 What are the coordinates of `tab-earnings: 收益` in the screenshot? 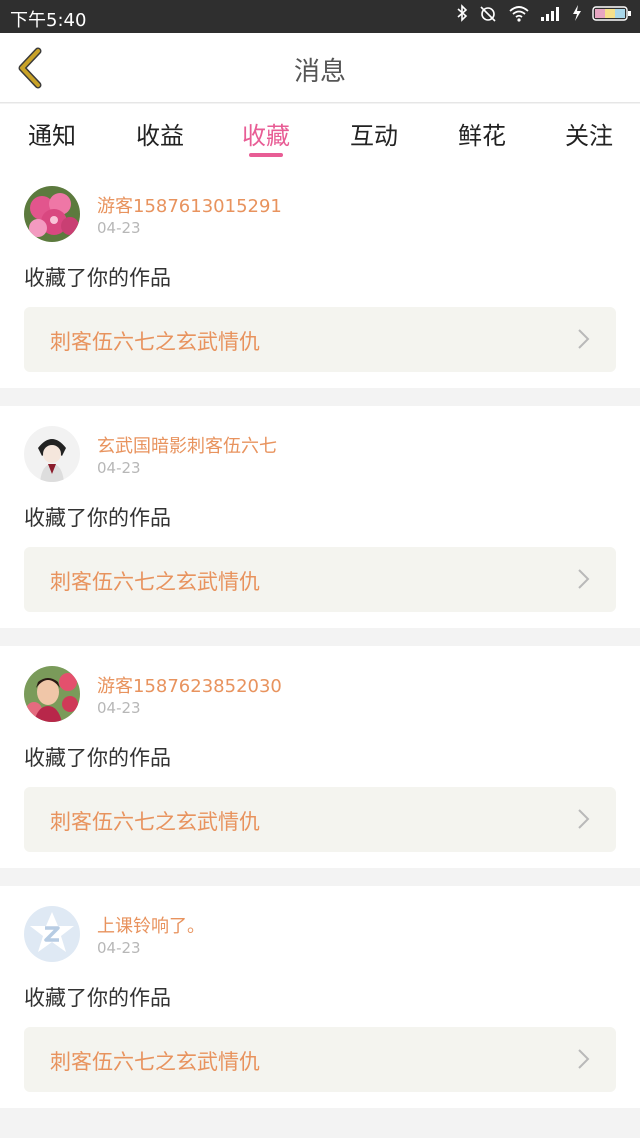 It's located at (160, 133).